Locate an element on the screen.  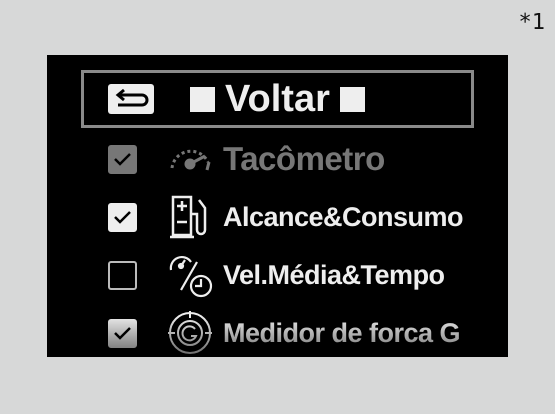
menu-item-label: Tacômetro is located at coordinates (304, 159).